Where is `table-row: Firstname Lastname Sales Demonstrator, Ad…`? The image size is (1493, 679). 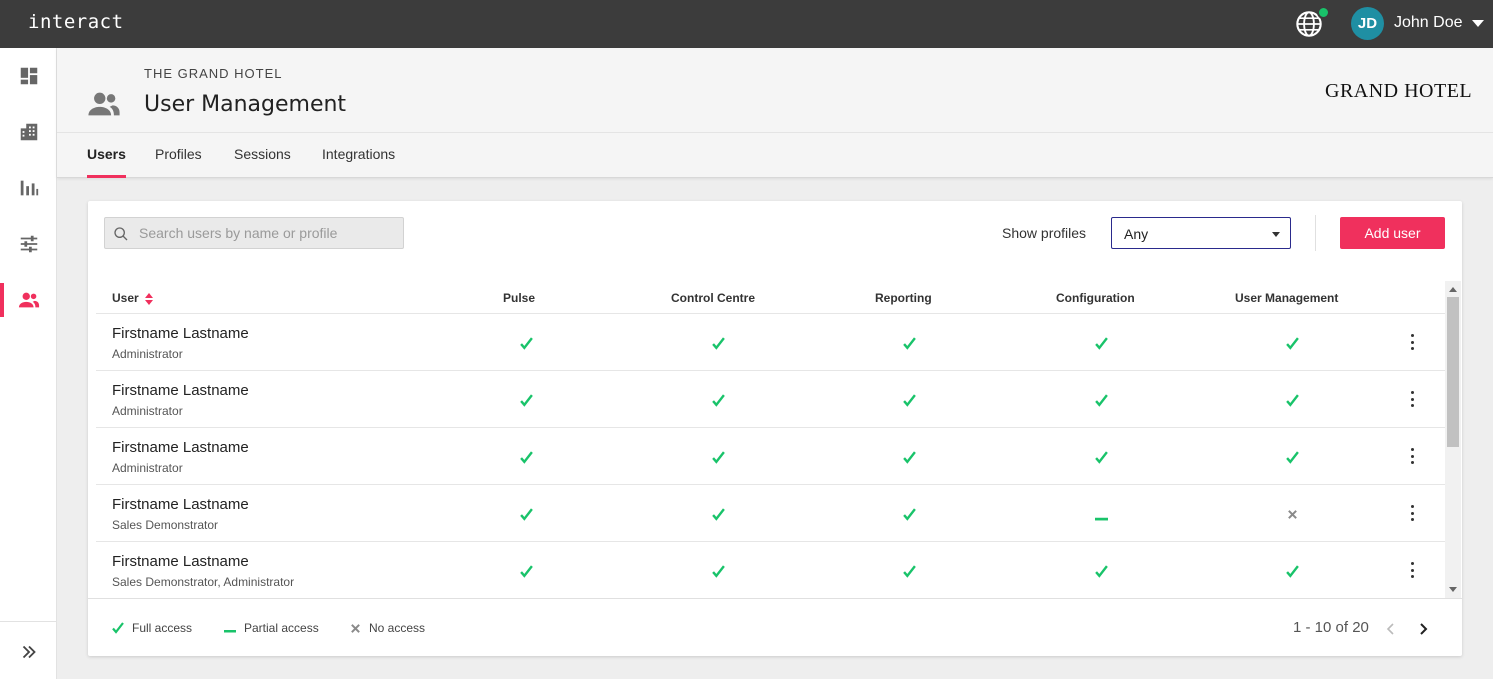 table-row: Firstname Lastname Sales Demonstrator, Ad… is located at coordinates (771, 570).